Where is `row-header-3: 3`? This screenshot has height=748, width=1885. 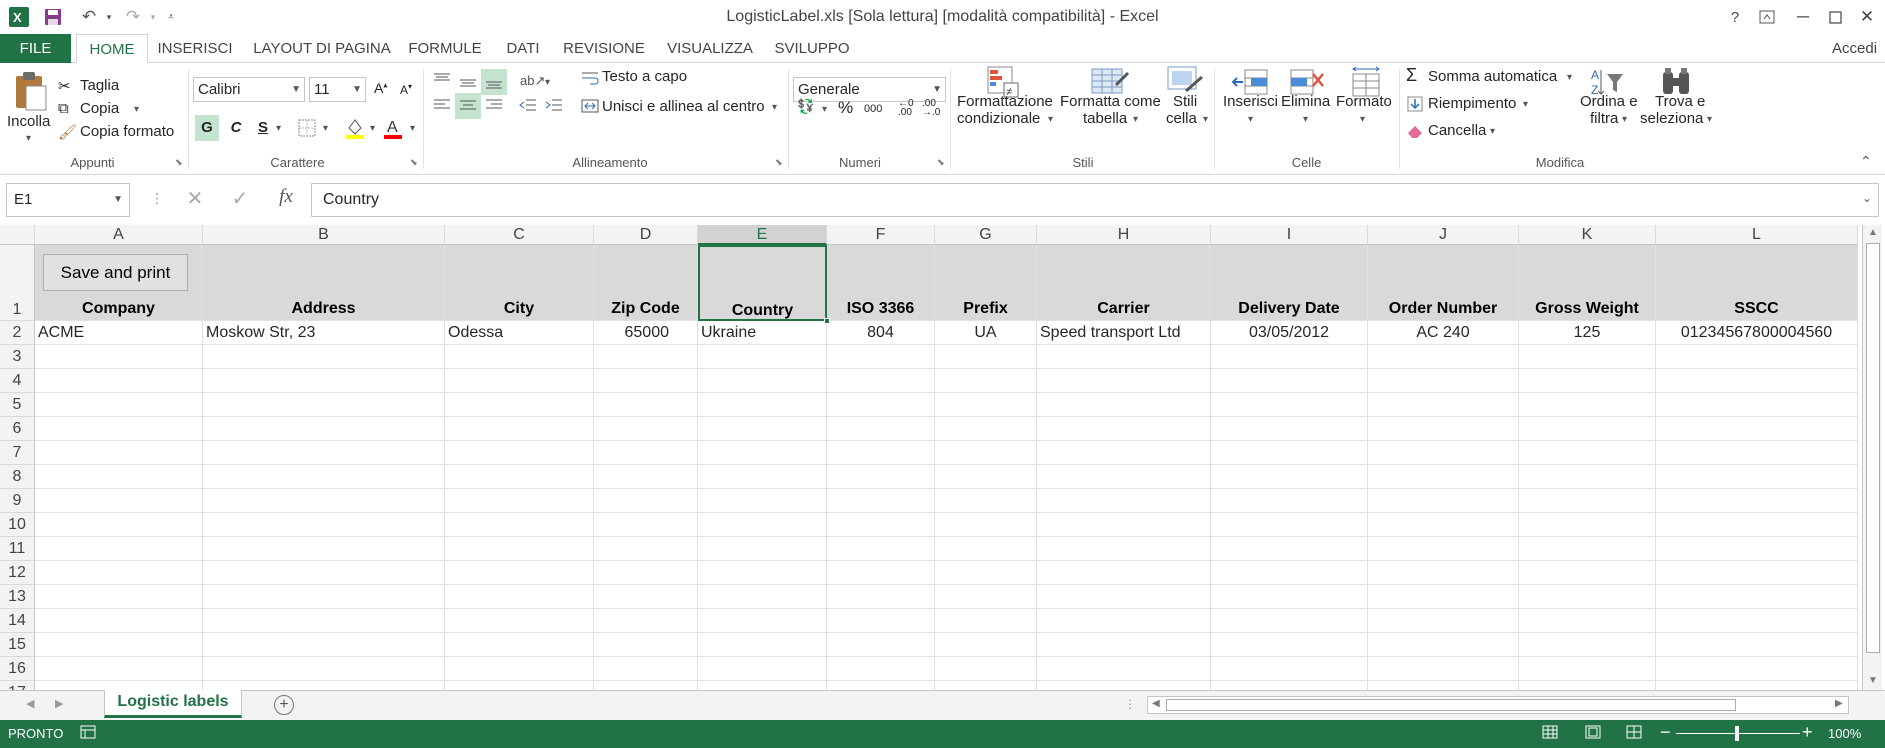 row-header-3: 3 is located at coordinates (17, 357).